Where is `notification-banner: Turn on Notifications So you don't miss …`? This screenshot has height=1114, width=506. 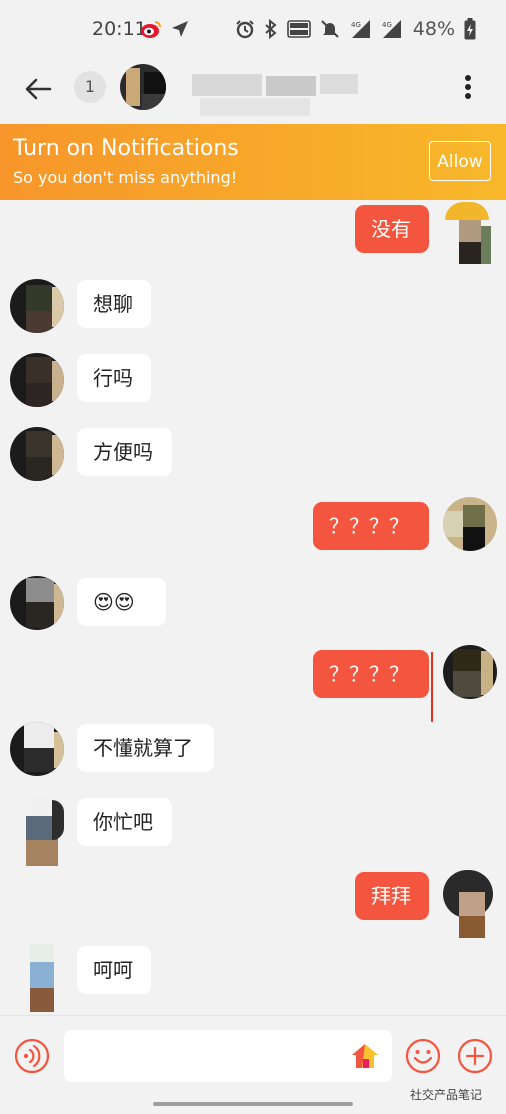
notification-banner: Turn on Notifications So you don't miss … is located at coordinates (253, 162).